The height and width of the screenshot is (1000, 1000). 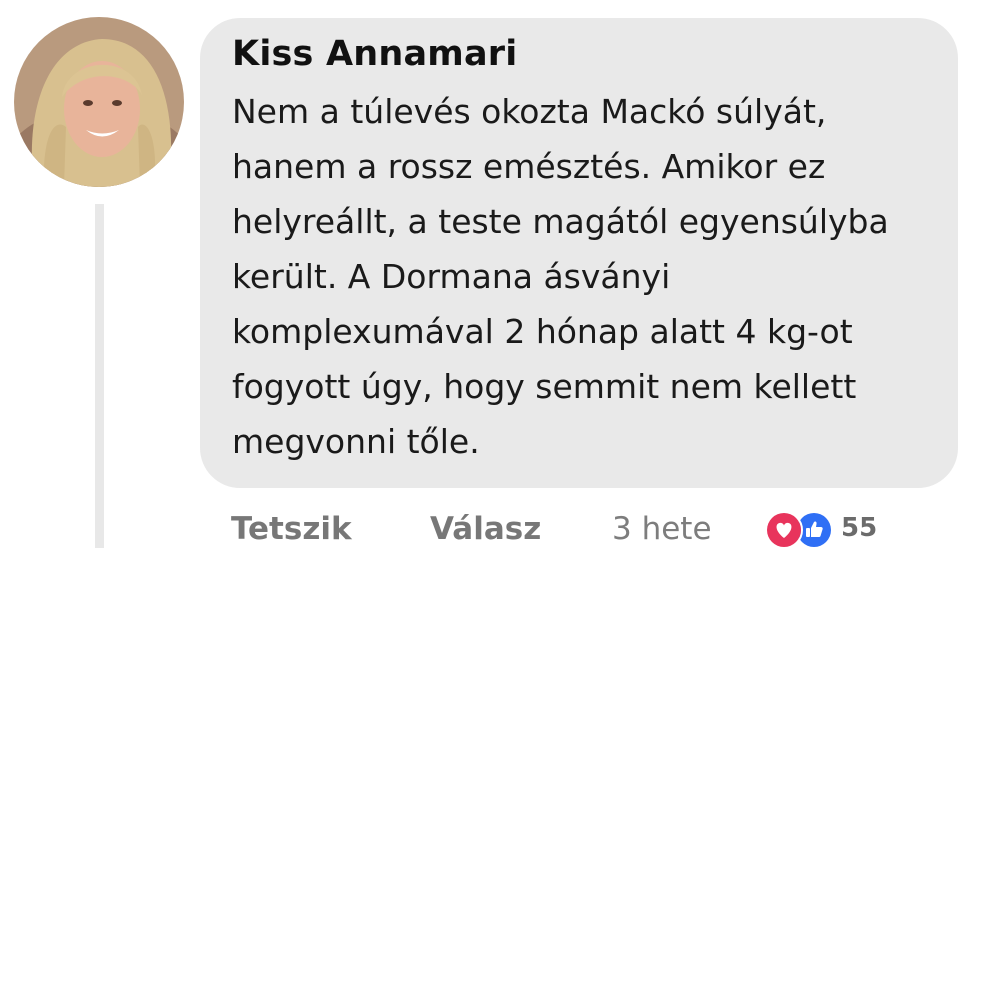 I want to click on like-button: Tetszik, so click(x=291, y=529).